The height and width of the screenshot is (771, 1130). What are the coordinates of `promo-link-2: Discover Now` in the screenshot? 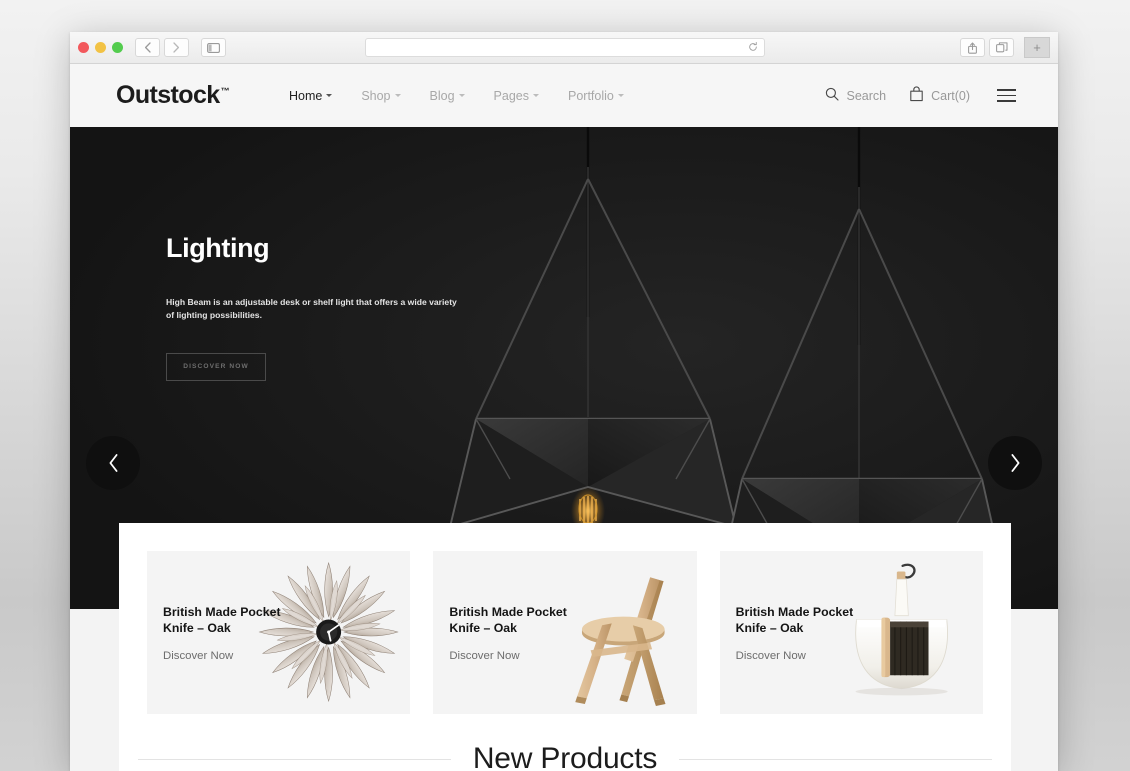 It's located at (515, 656).